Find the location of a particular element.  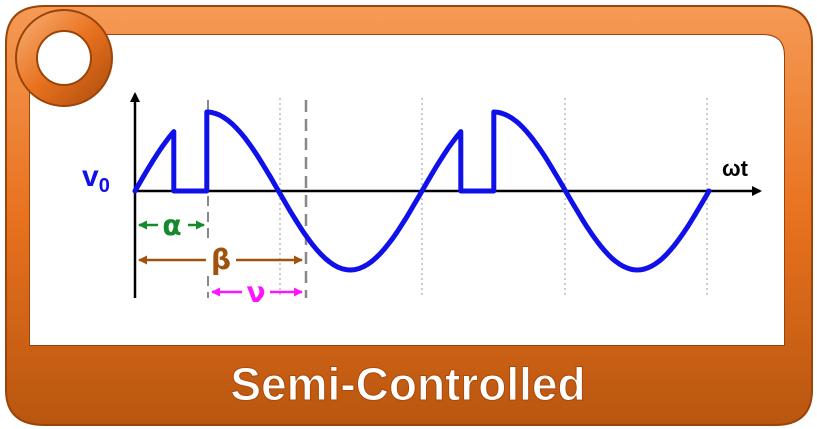

output-voltage-subscript: 0 is located at coordinates (104, 186).